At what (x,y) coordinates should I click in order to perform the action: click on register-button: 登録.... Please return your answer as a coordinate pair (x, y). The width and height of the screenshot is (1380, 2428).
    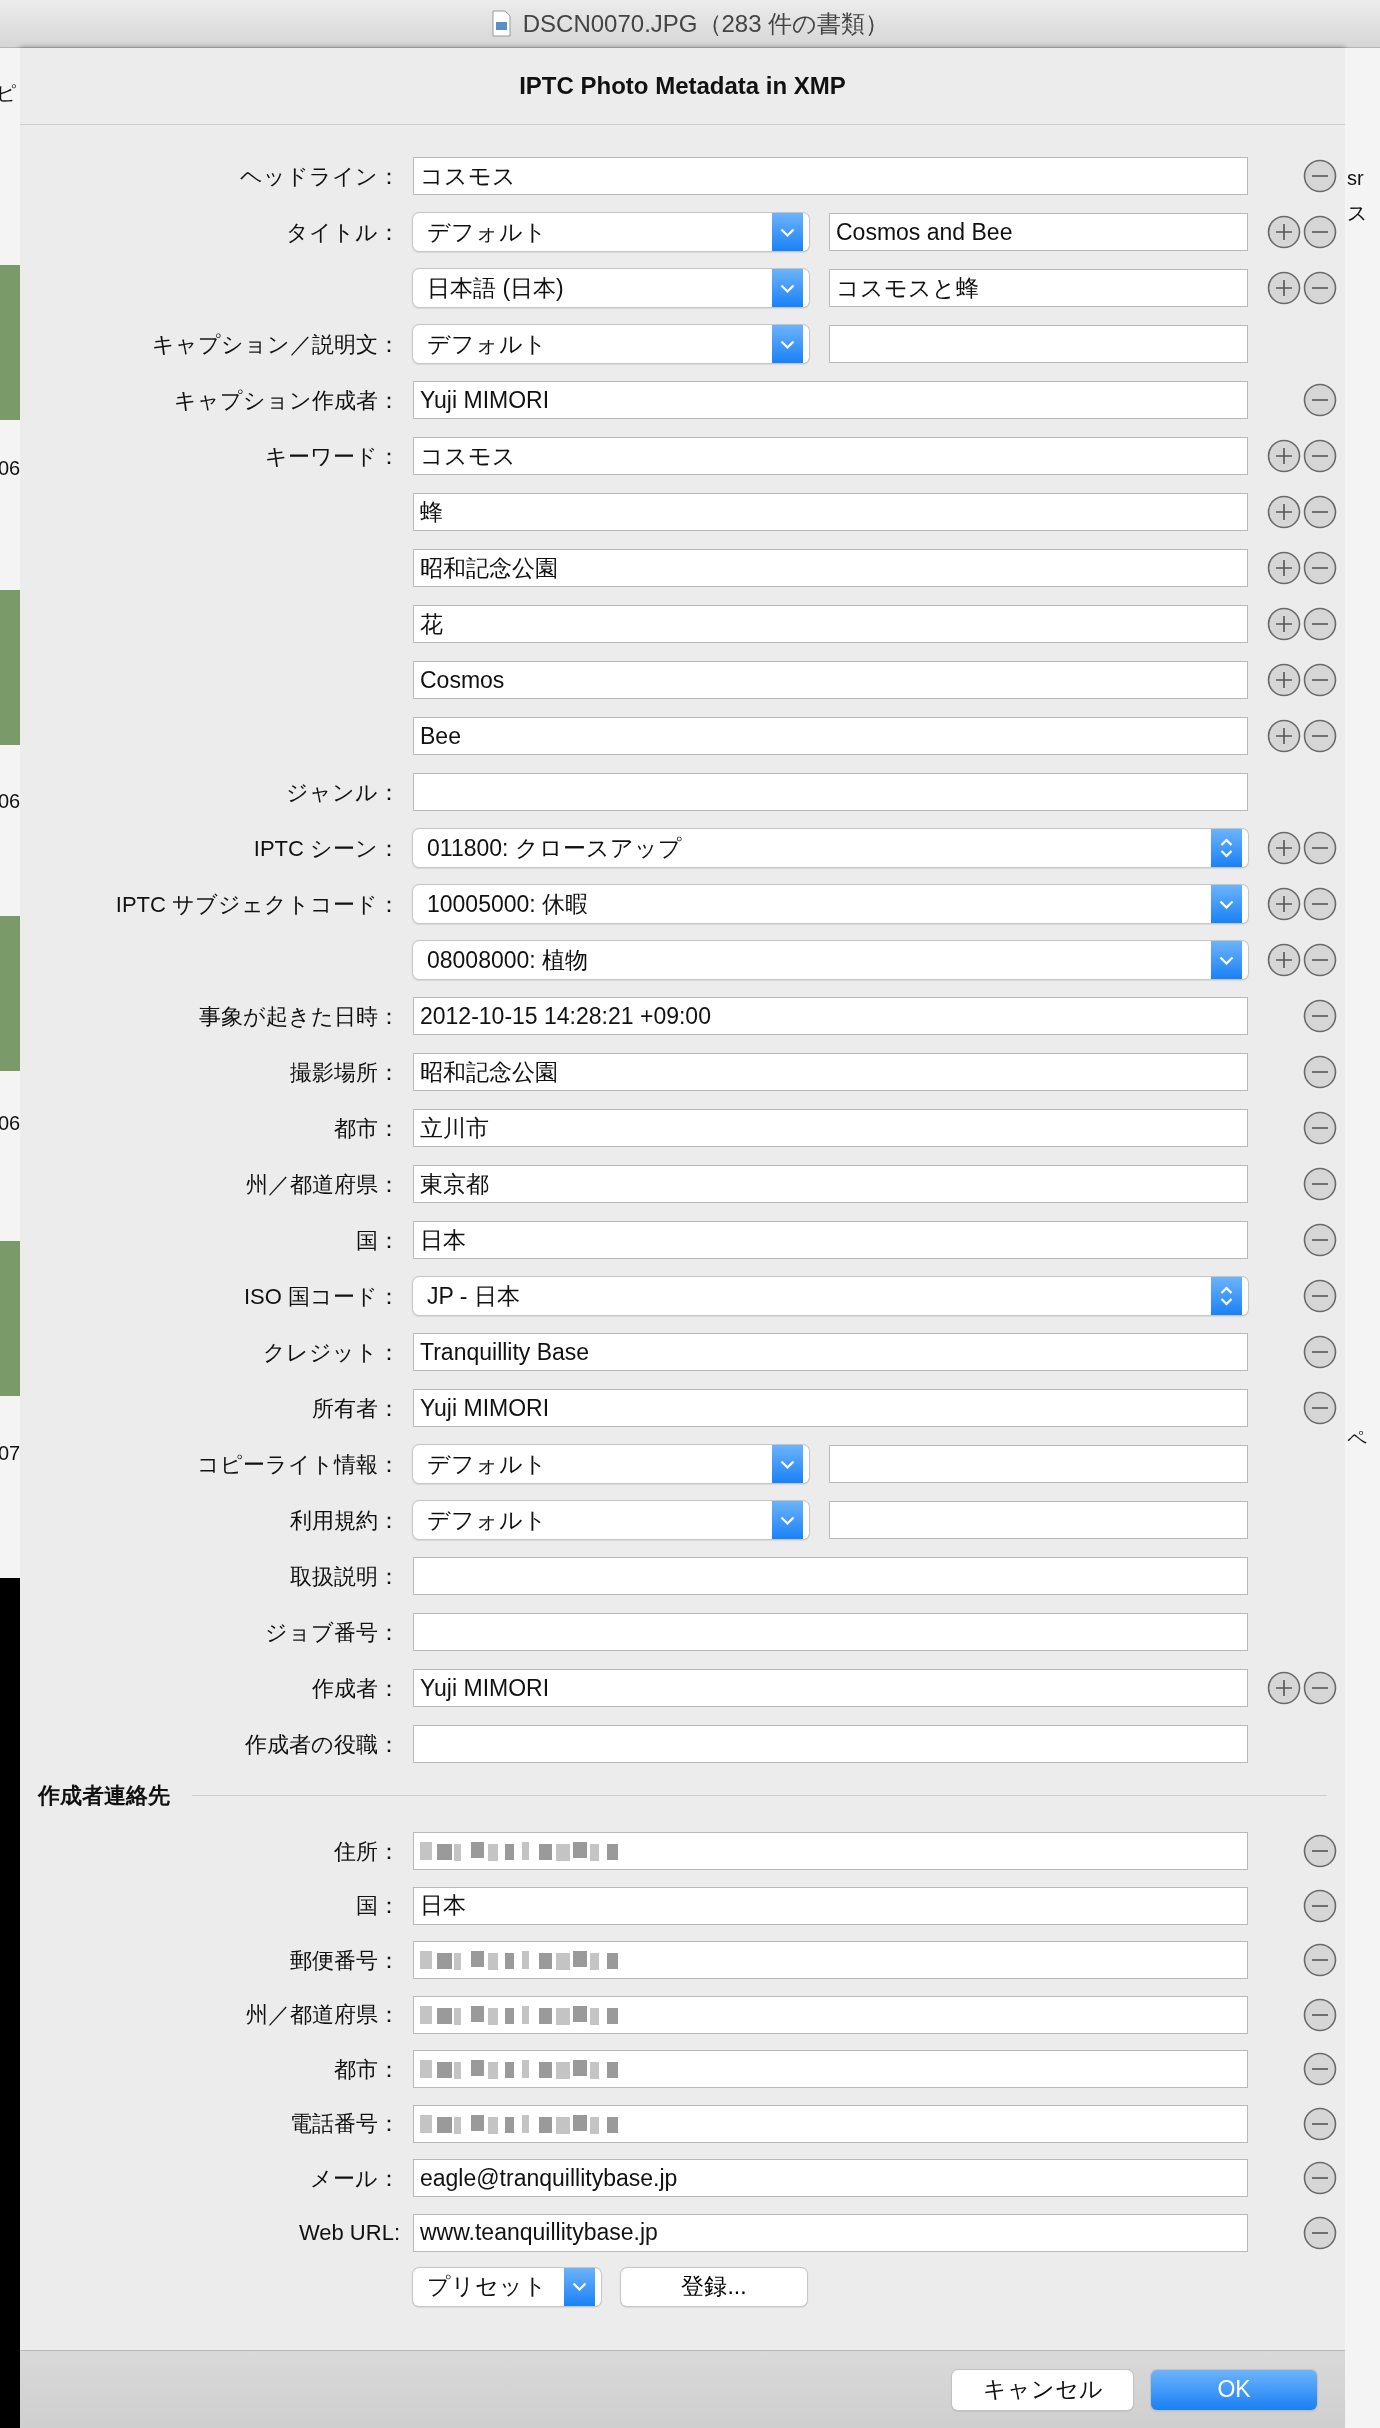
    Looking at the image, I should click on (714, 2286).